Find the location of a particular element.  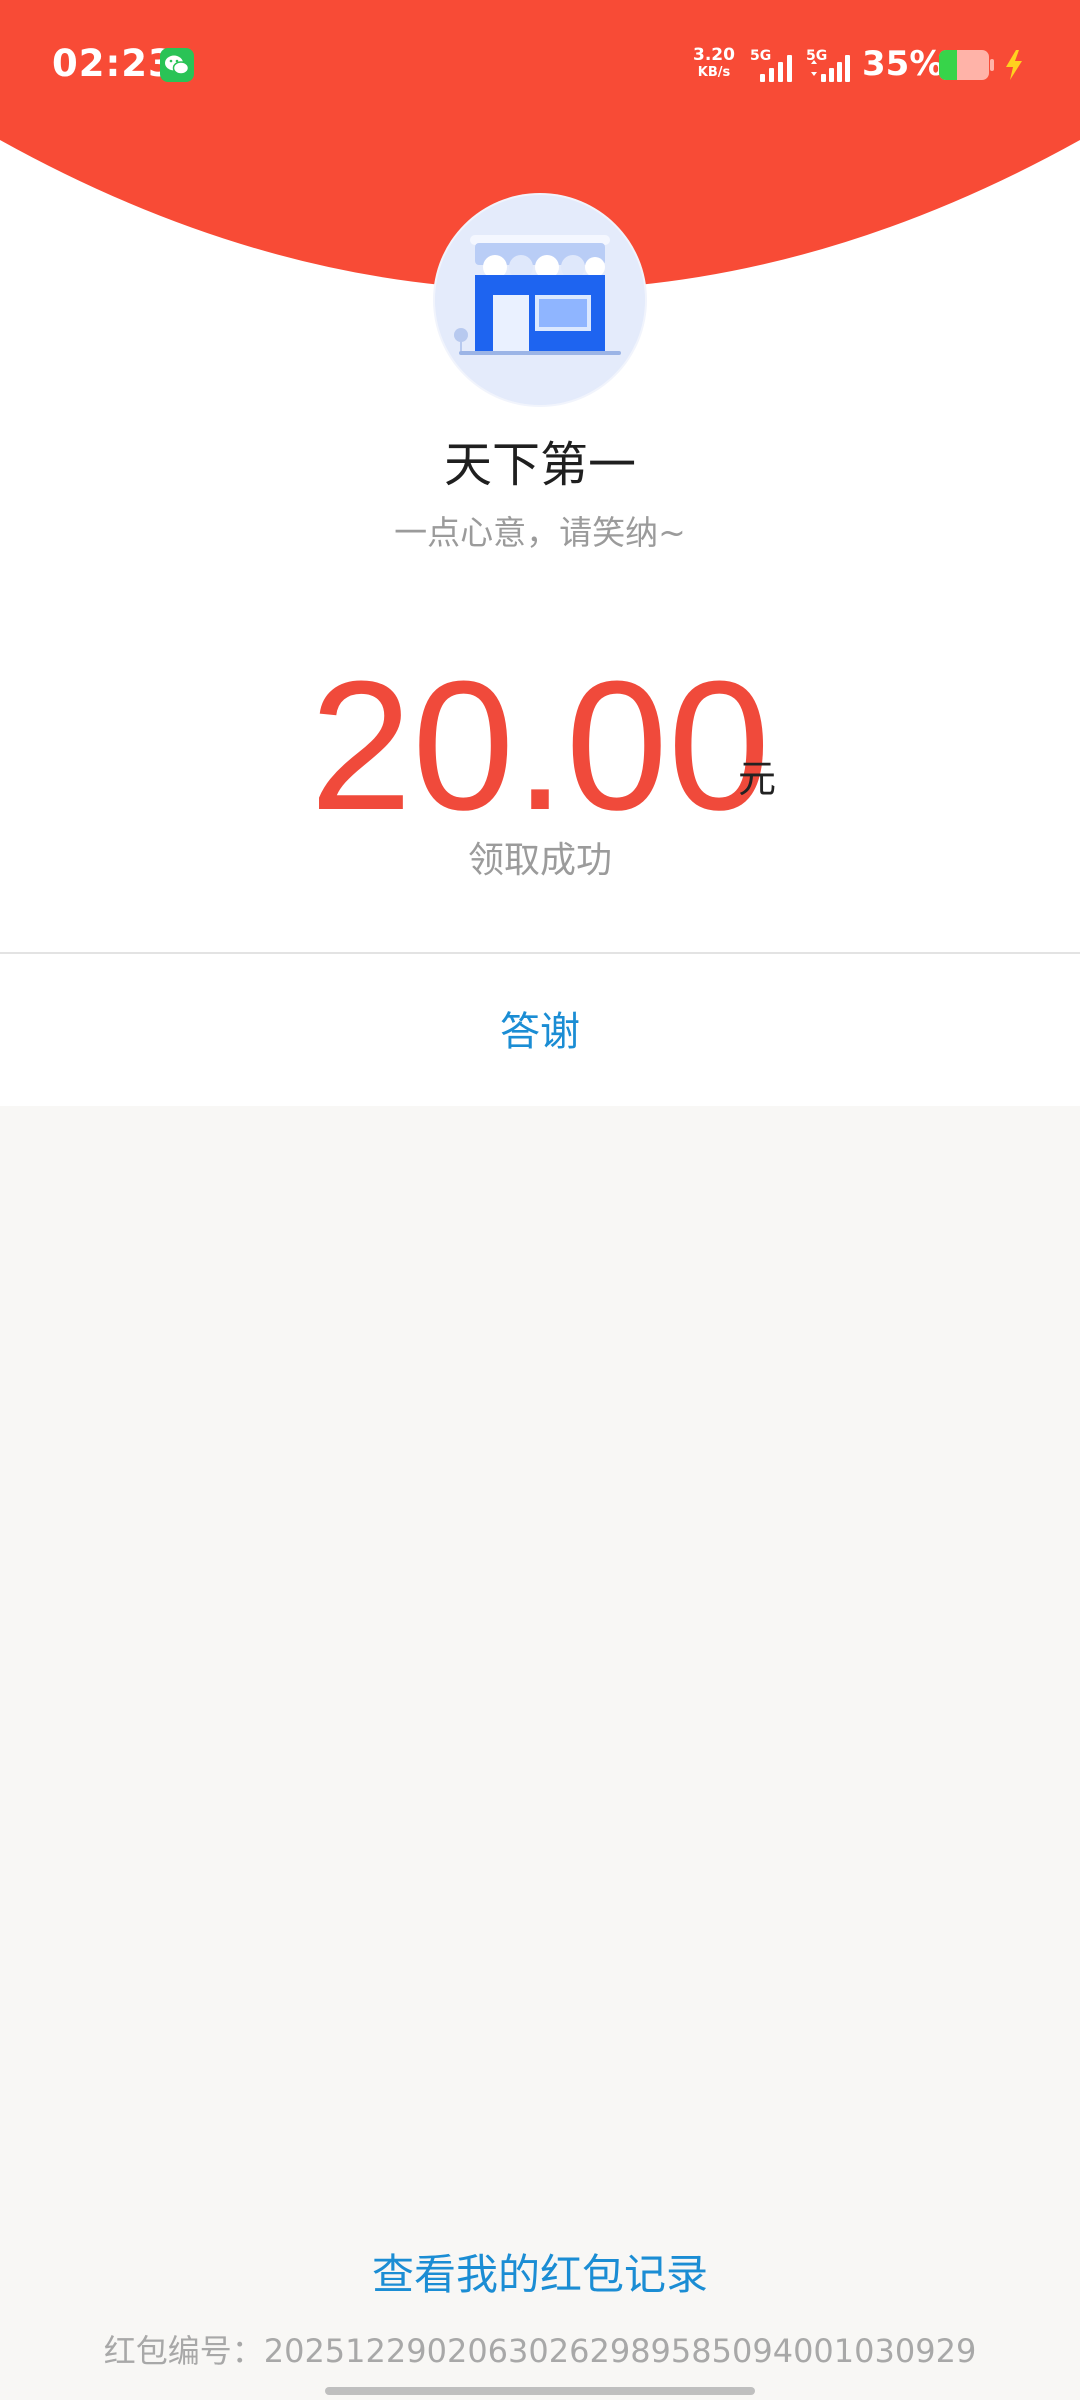

sender-name: 天下第一 is located at coordinates (539, 465).